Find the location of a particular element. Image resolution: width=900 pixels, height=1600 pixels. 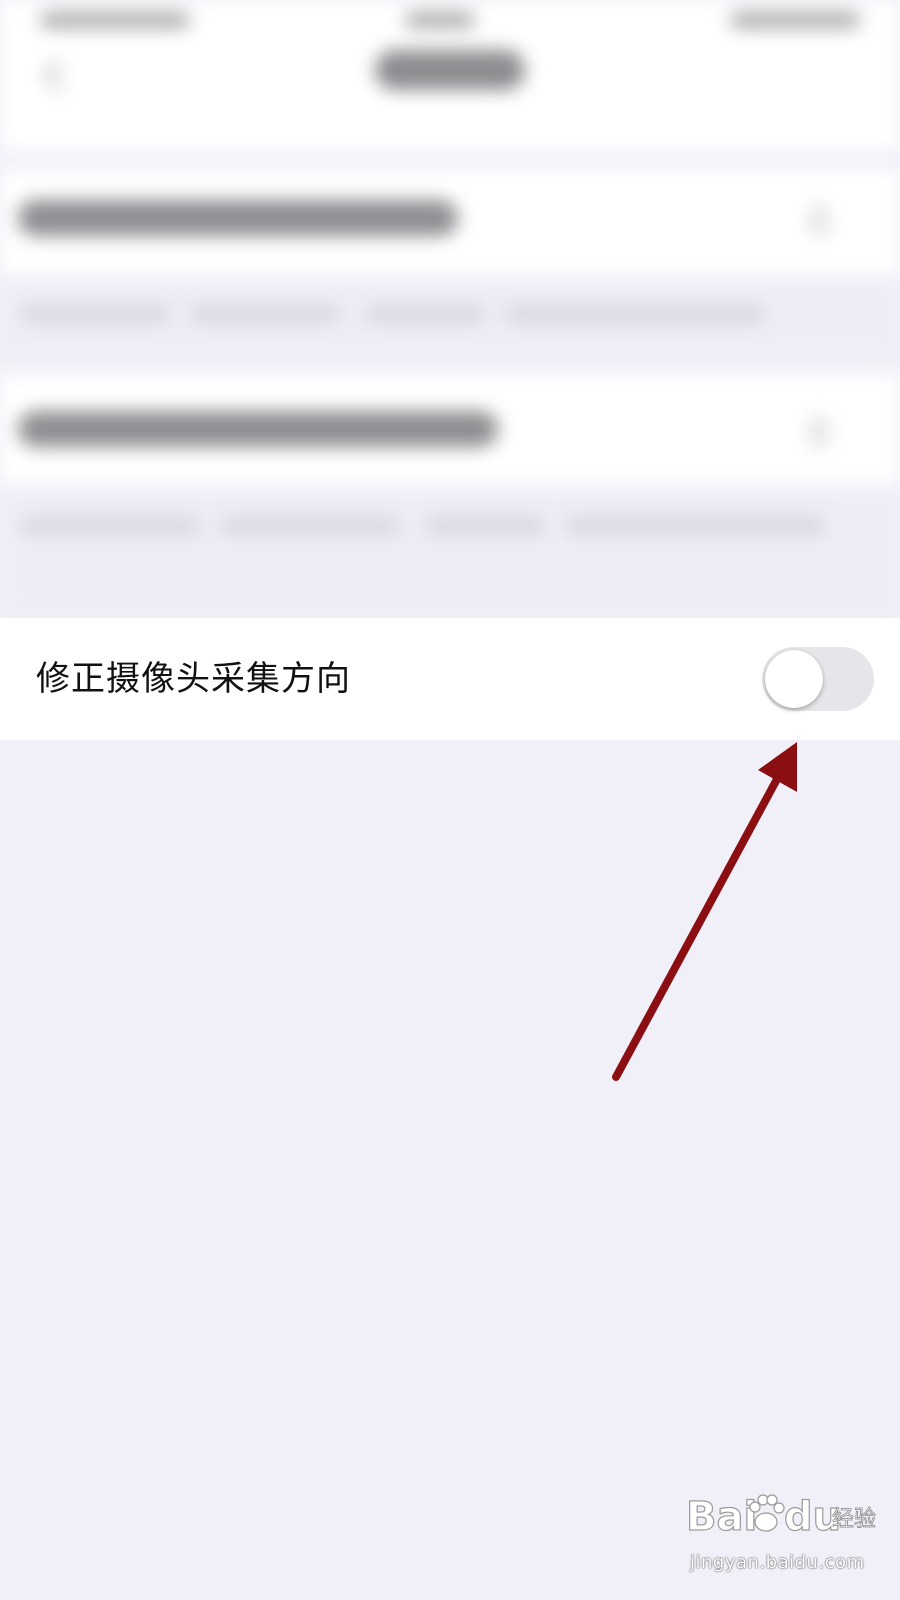

baidu-logo: Bai du 经验 is located at coordinates (781, 1516).